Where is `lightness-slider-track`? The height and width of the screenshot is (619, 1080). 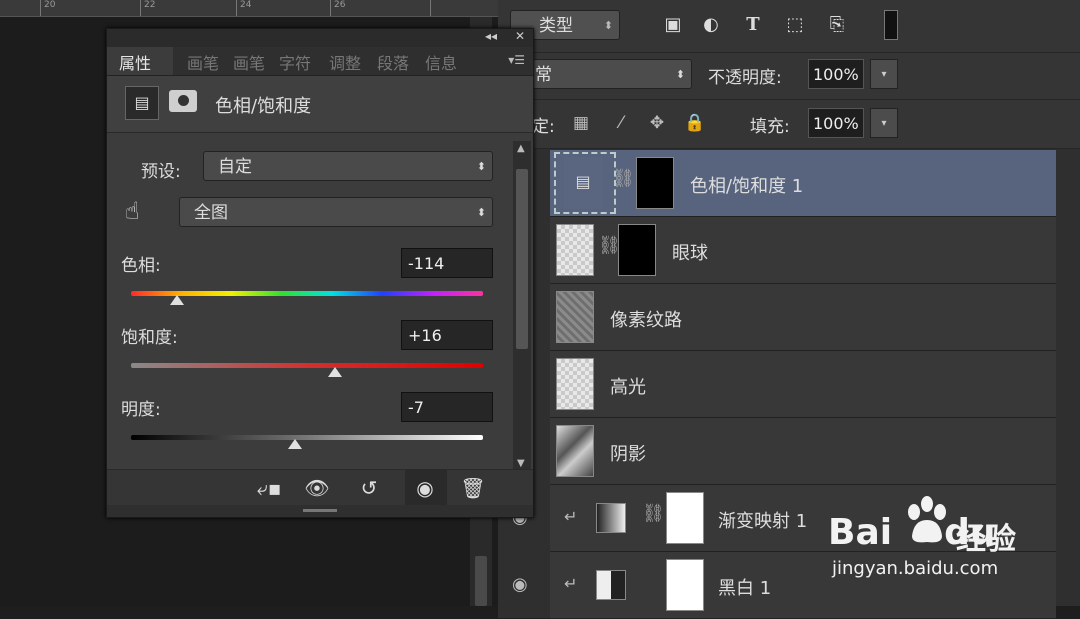 lightness-slider-track is located at coordinates (307, 437).